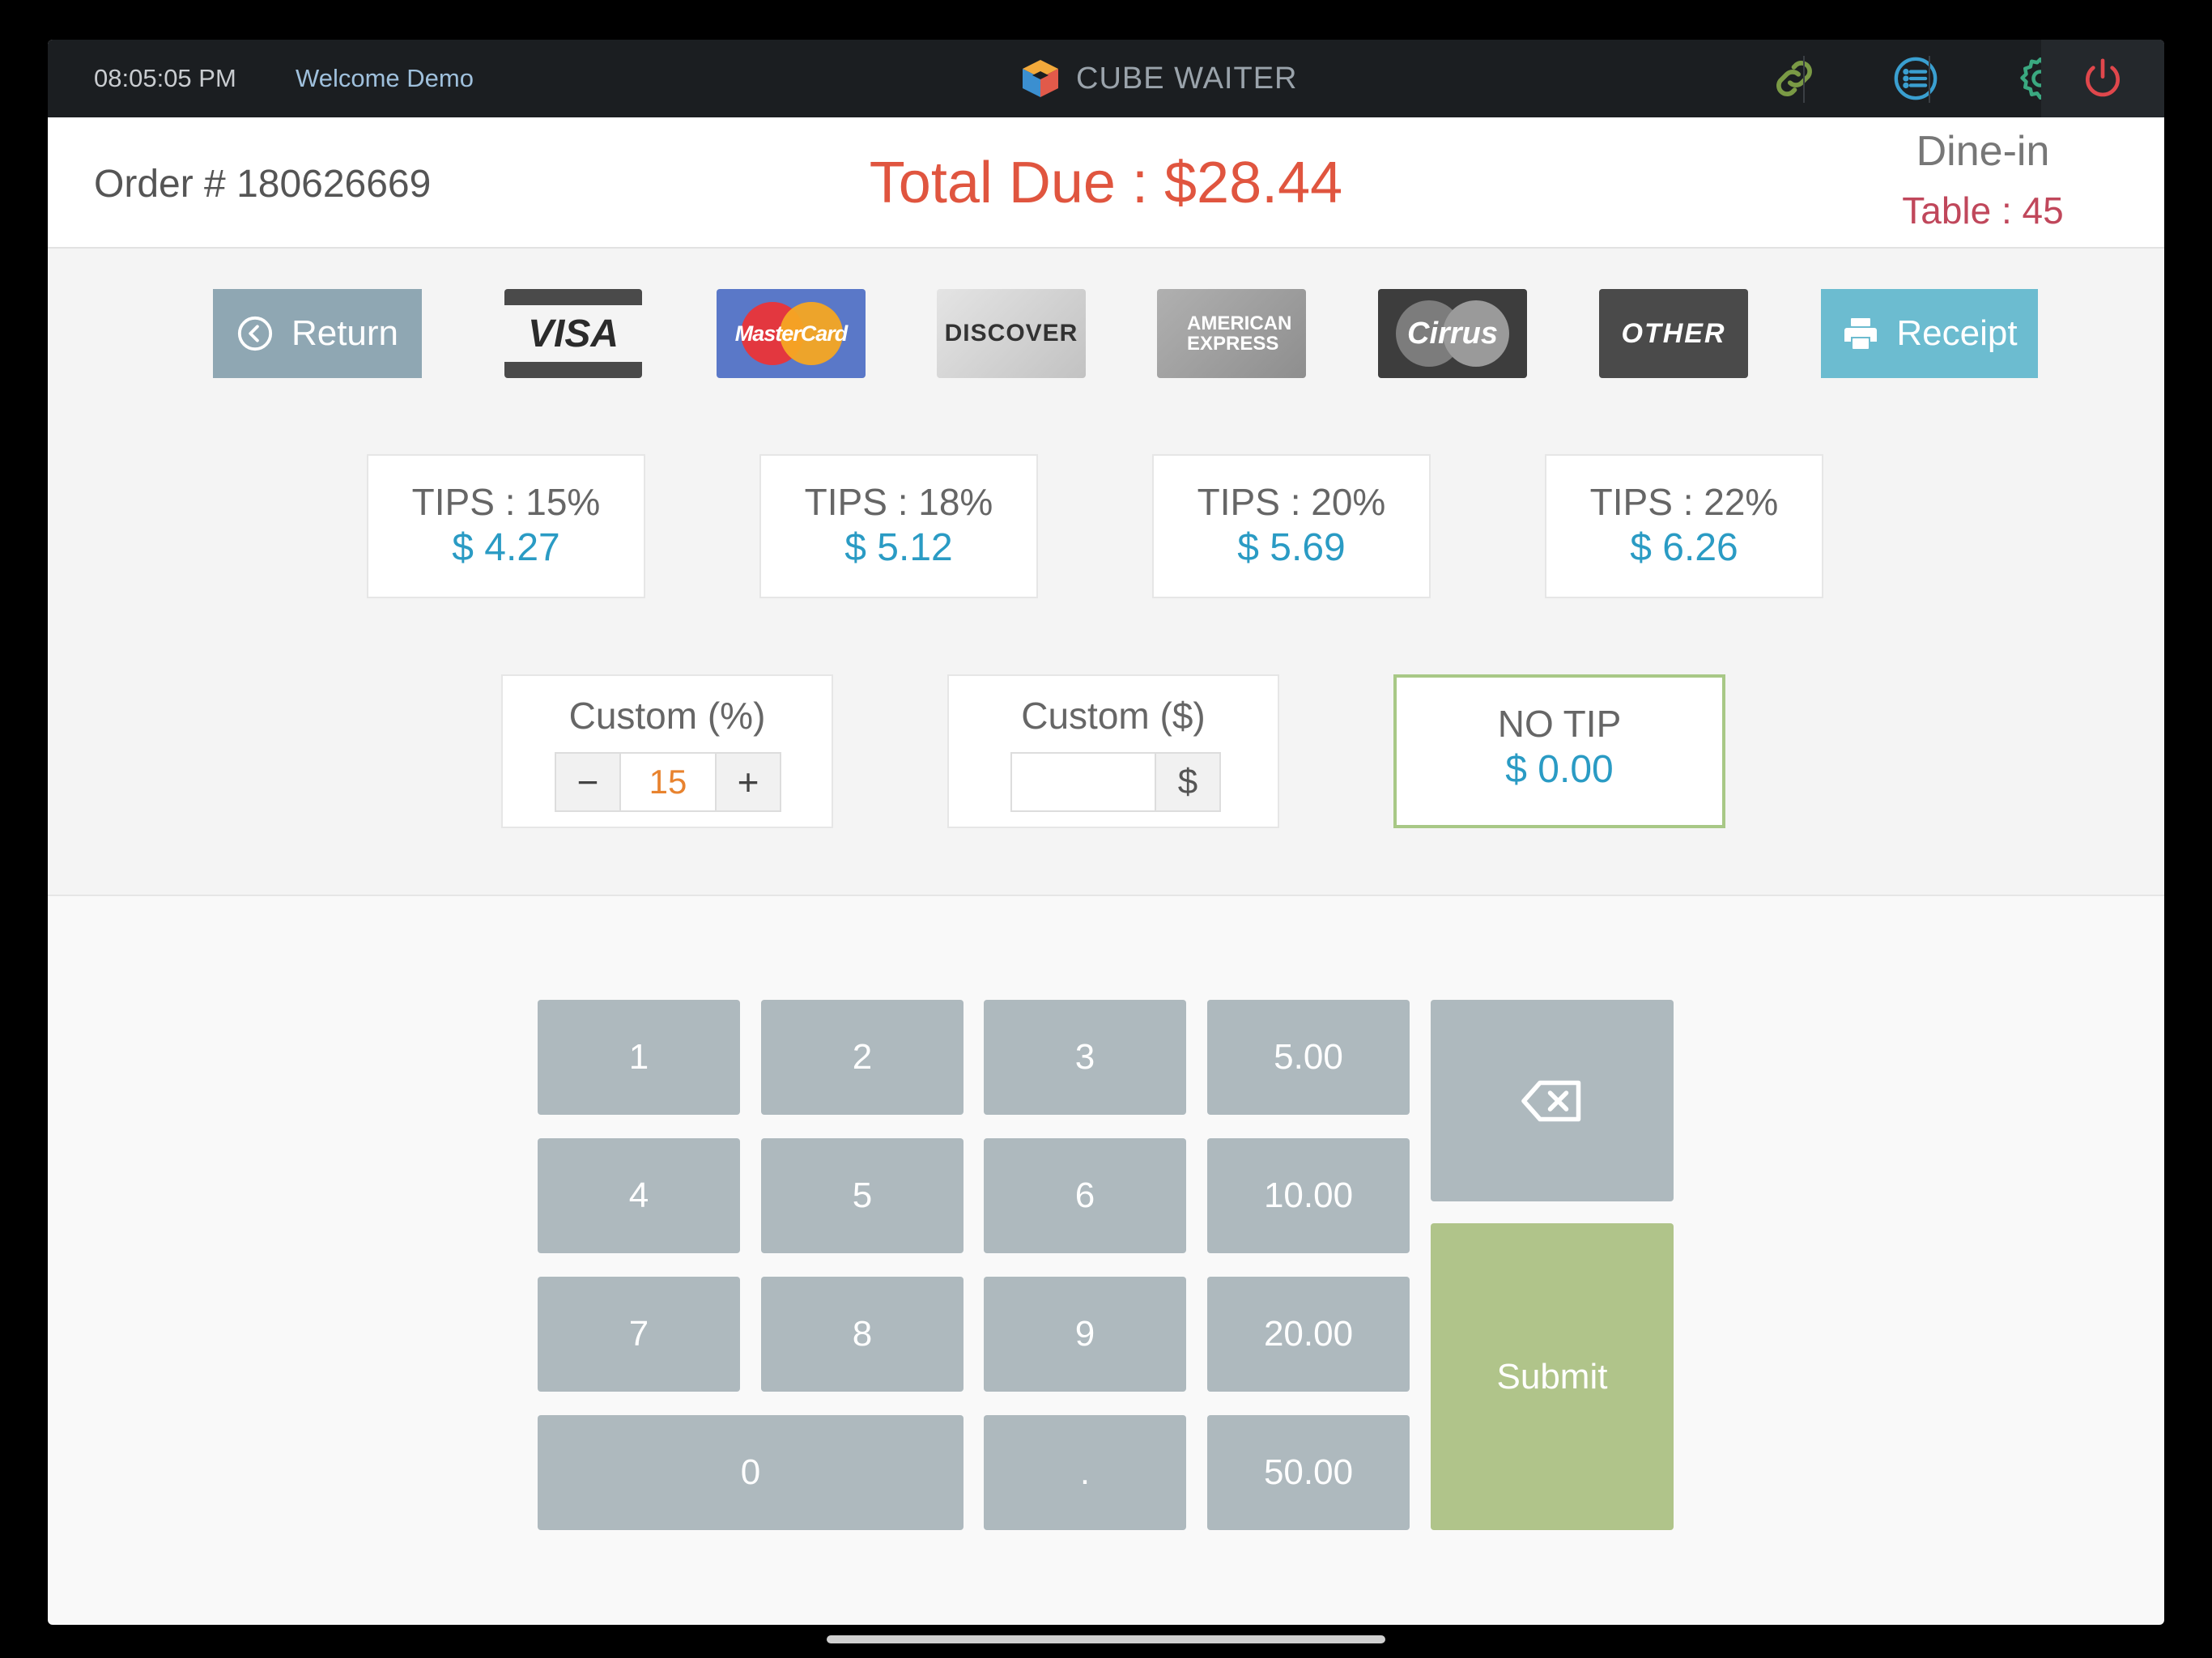 The image size is (2212, 1658). I want to click on top-bar: 08:05:05 PM Welcome Demo CUBE WAITER, so click(1106, 78).